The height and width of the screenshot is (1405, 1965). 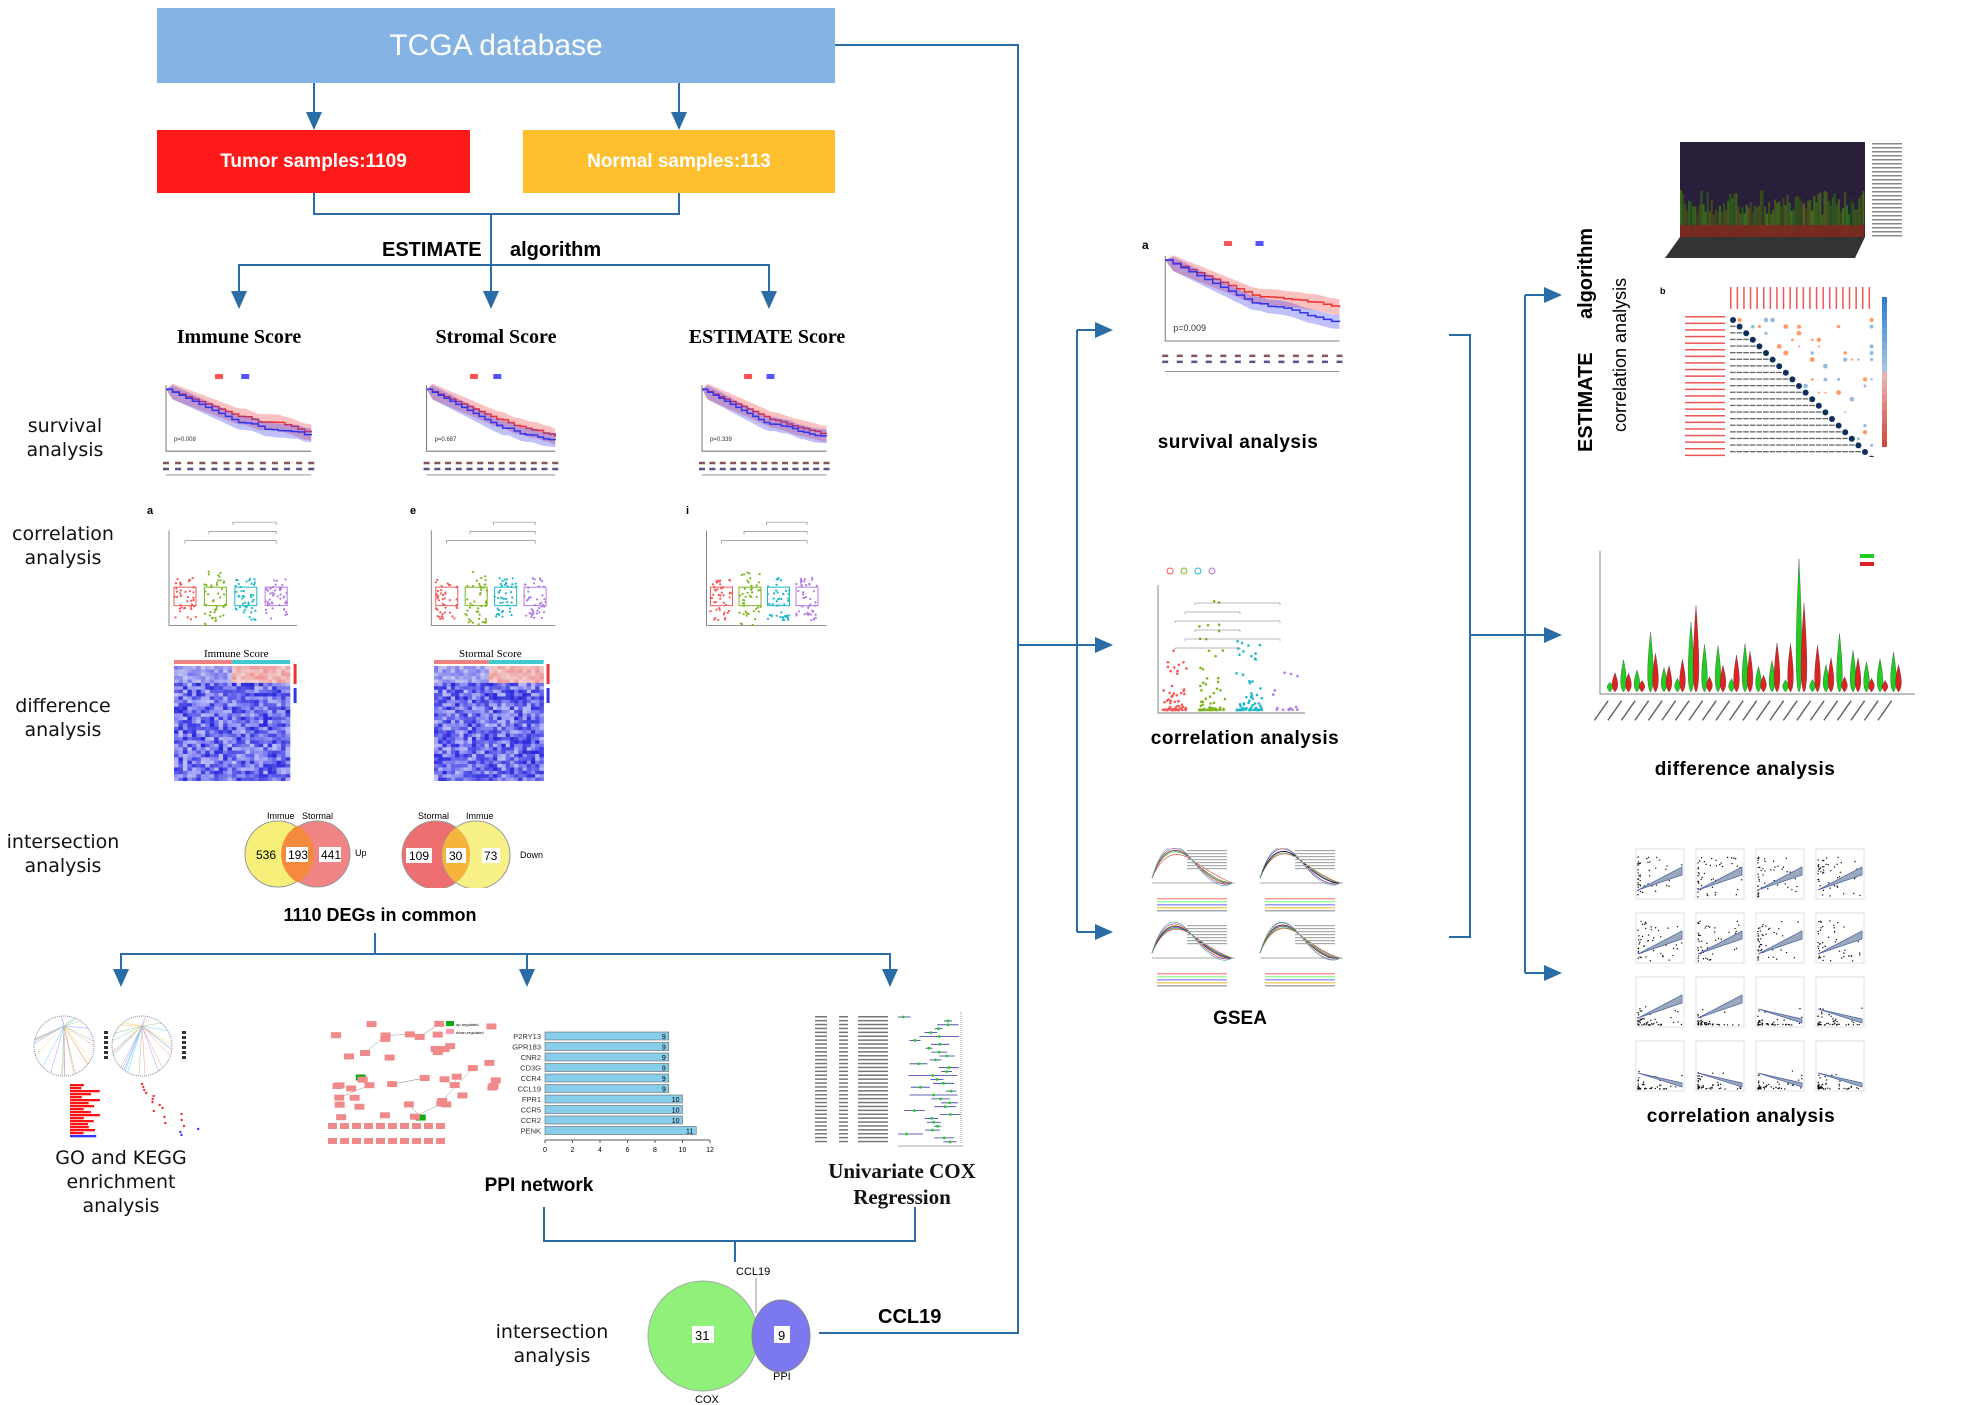 I want to click on regression-line, so click(x=1660, y=1006).